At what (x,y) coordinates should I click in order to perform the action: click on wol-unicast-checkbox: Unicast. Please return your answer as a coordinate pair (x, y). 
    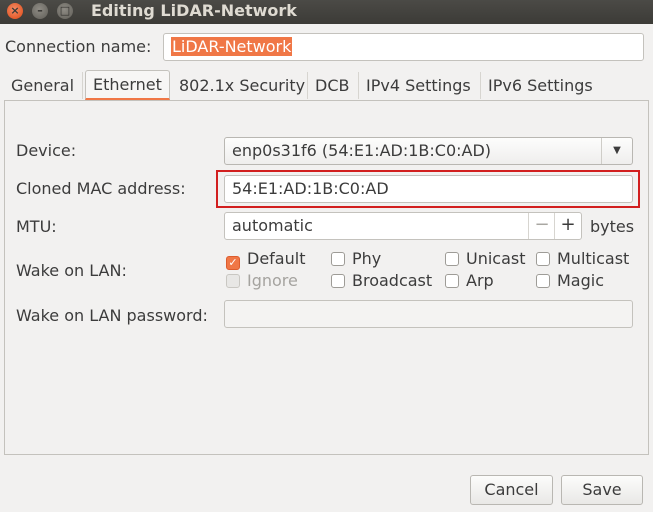
    Looking at the image, I should click on (485, 259).